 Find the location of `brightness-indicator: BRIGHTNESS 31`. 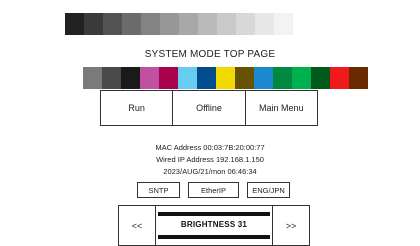

brightness-indicator: BRIGHTNESS 31 is located at coordinates (214, 225).